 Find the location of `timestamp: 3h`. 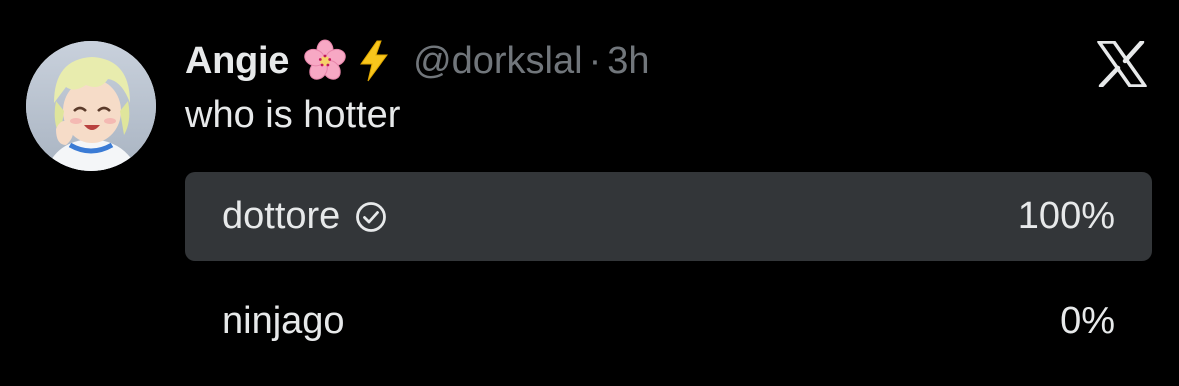

timestamp: 3h is located at coordinates (628, 61).